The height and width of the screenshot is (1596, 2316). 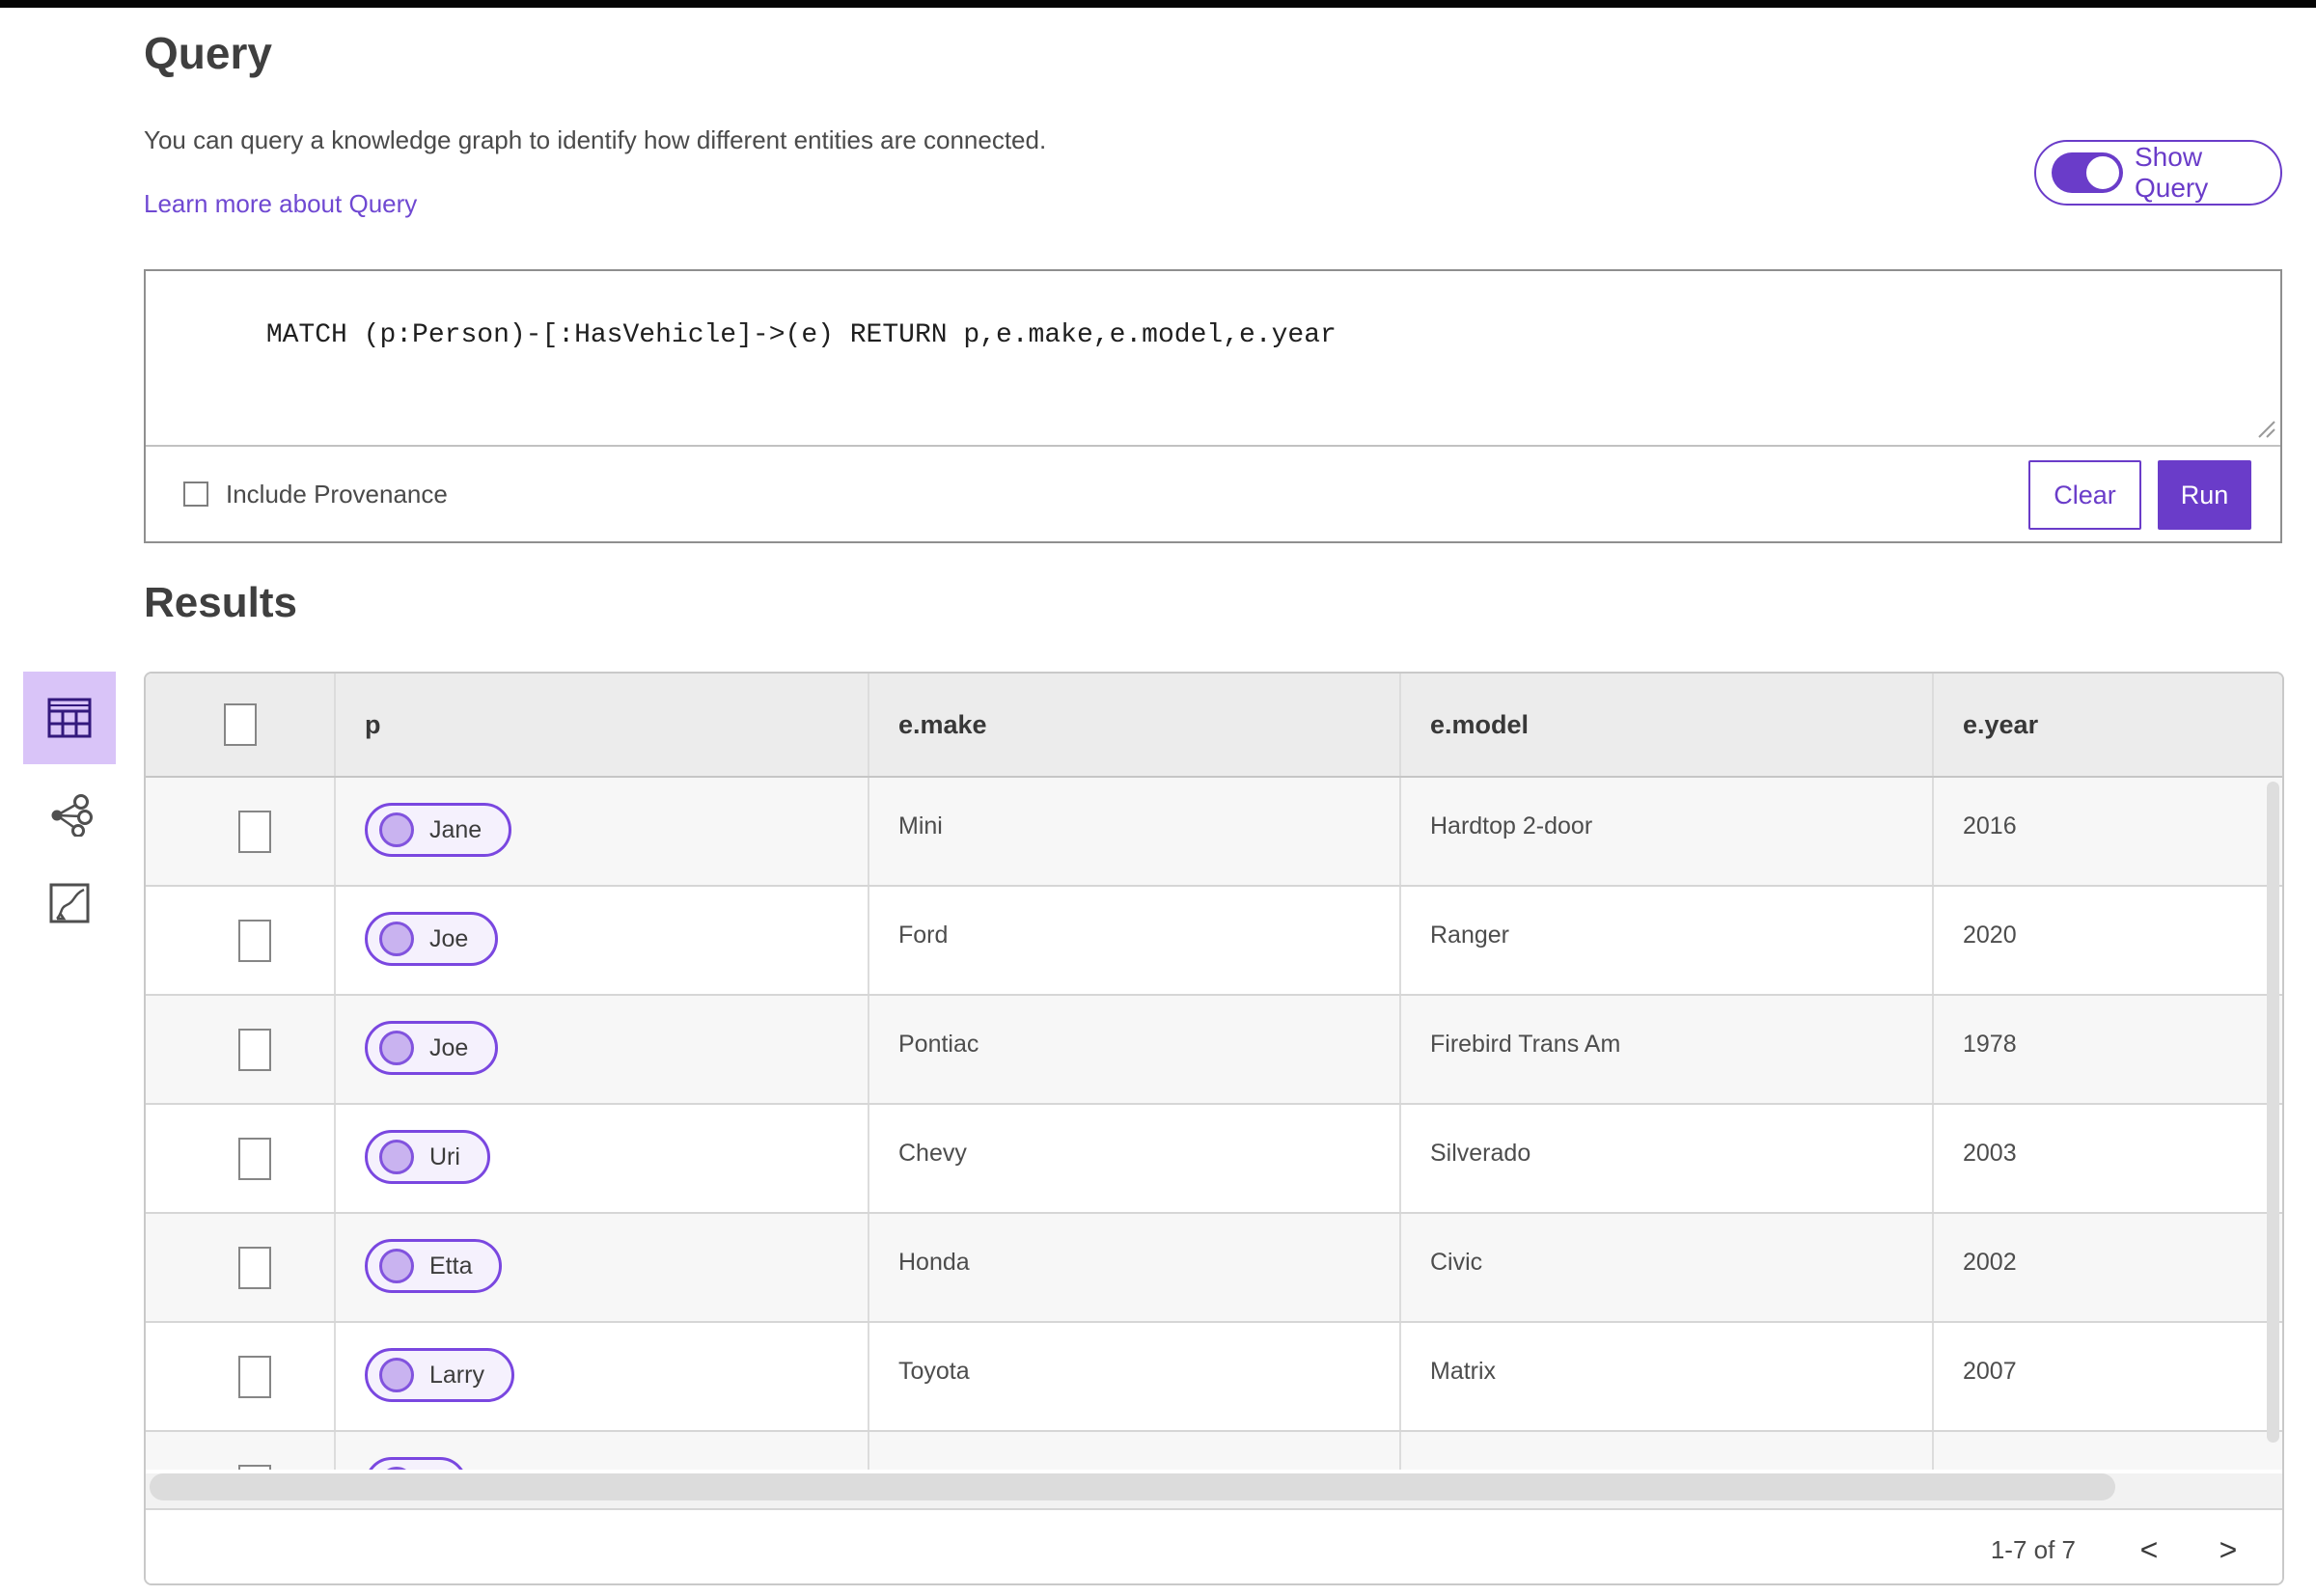 I want to click on cell-model: Firebird Trans Am, so click(x=1665, y=1049).